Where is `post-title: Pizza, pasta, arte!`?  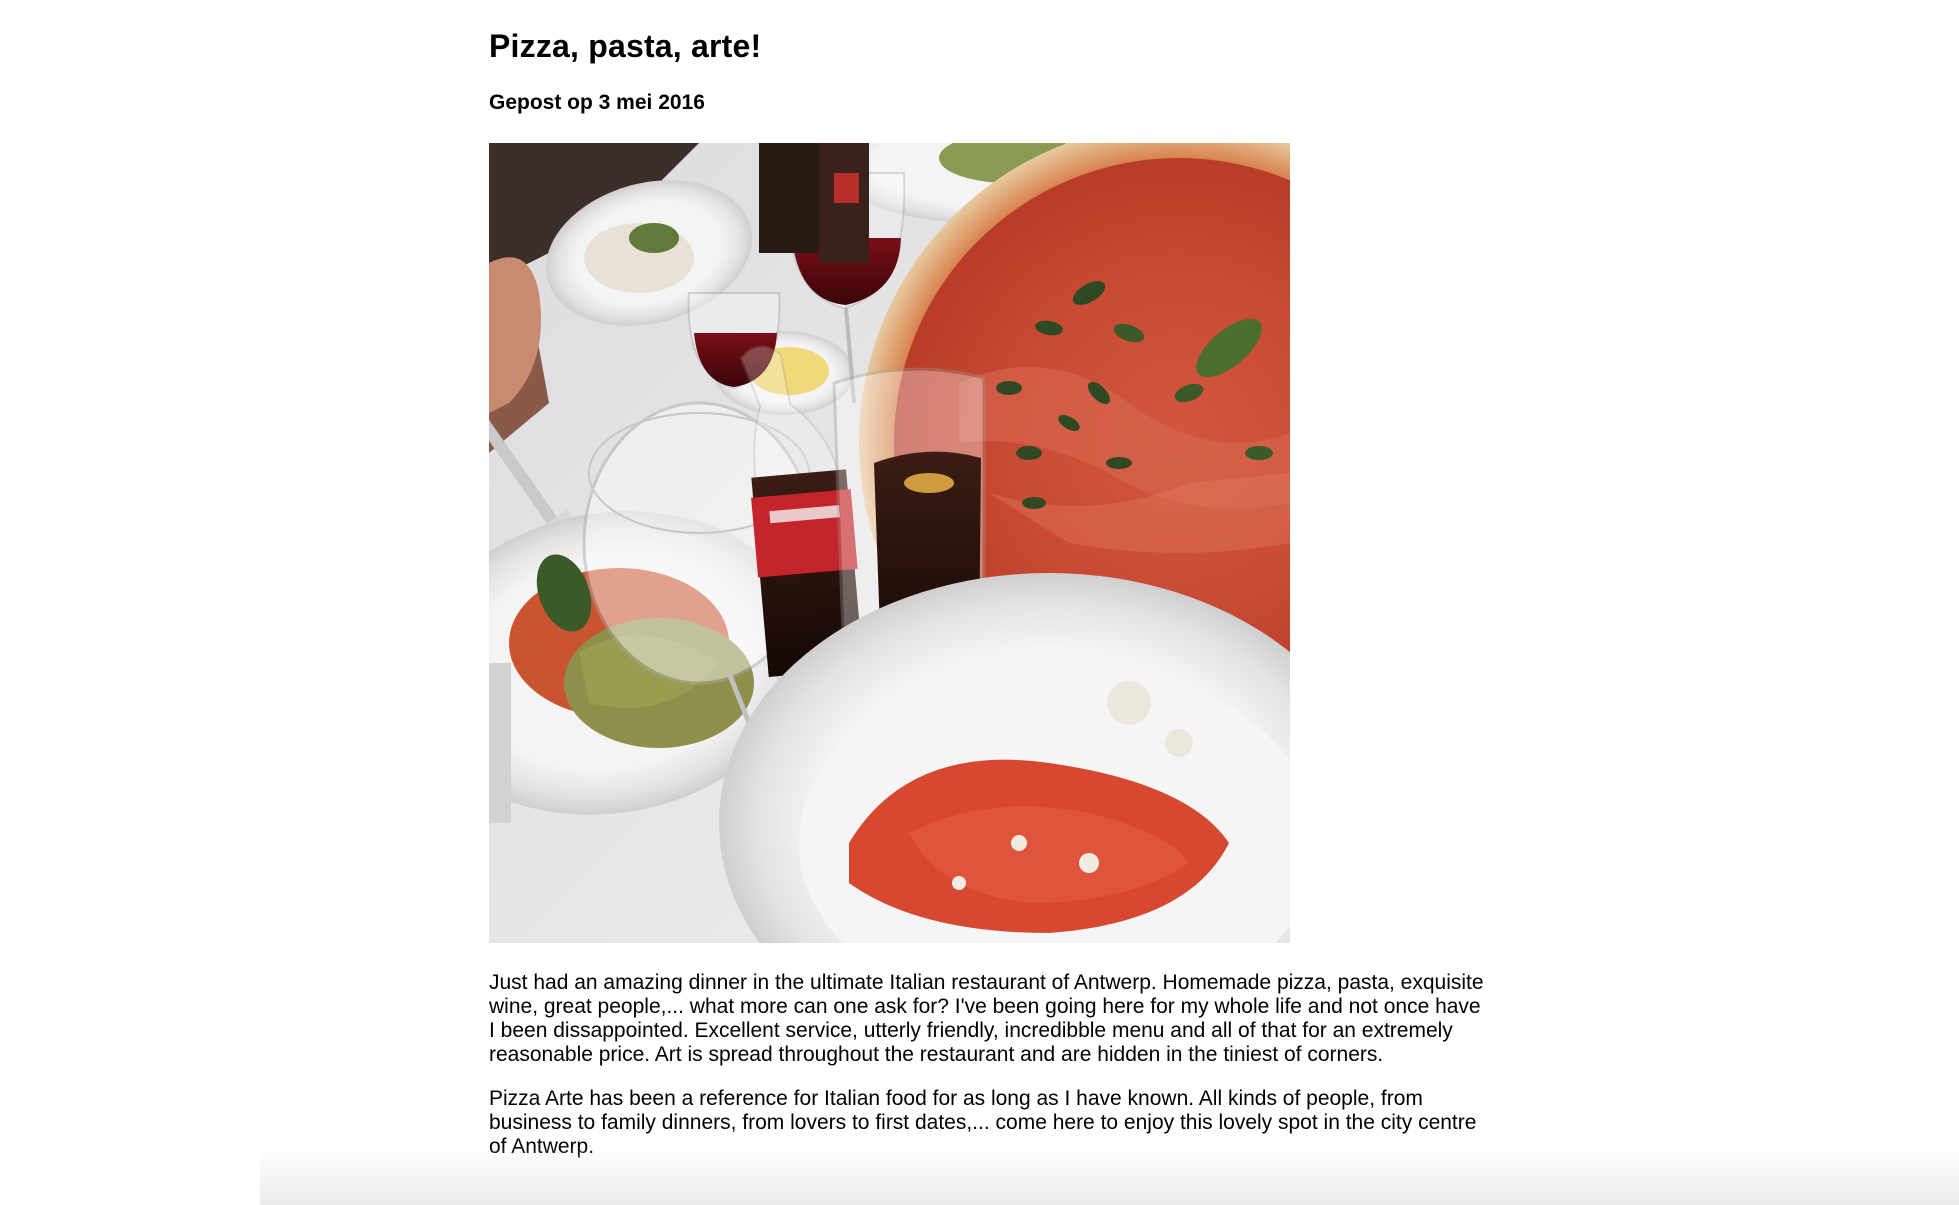 post-title: Pizza, pasta, arte! is located at coordinates (625, 46).